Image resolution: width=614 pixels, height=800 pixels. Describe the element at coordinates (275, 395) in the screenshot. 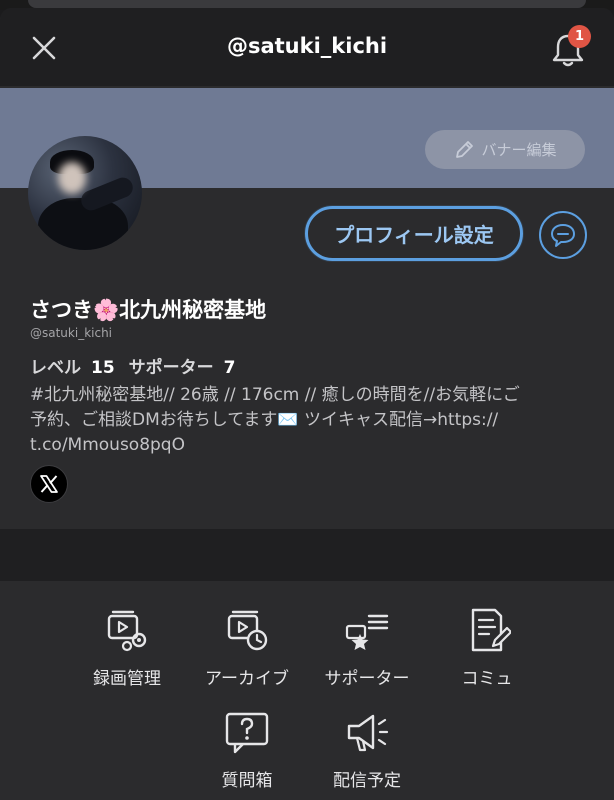

I see `bio-line: #北九州秘密基地// 26歳 // 176cm // 癒しの時間を//お気軽にご` at that location.